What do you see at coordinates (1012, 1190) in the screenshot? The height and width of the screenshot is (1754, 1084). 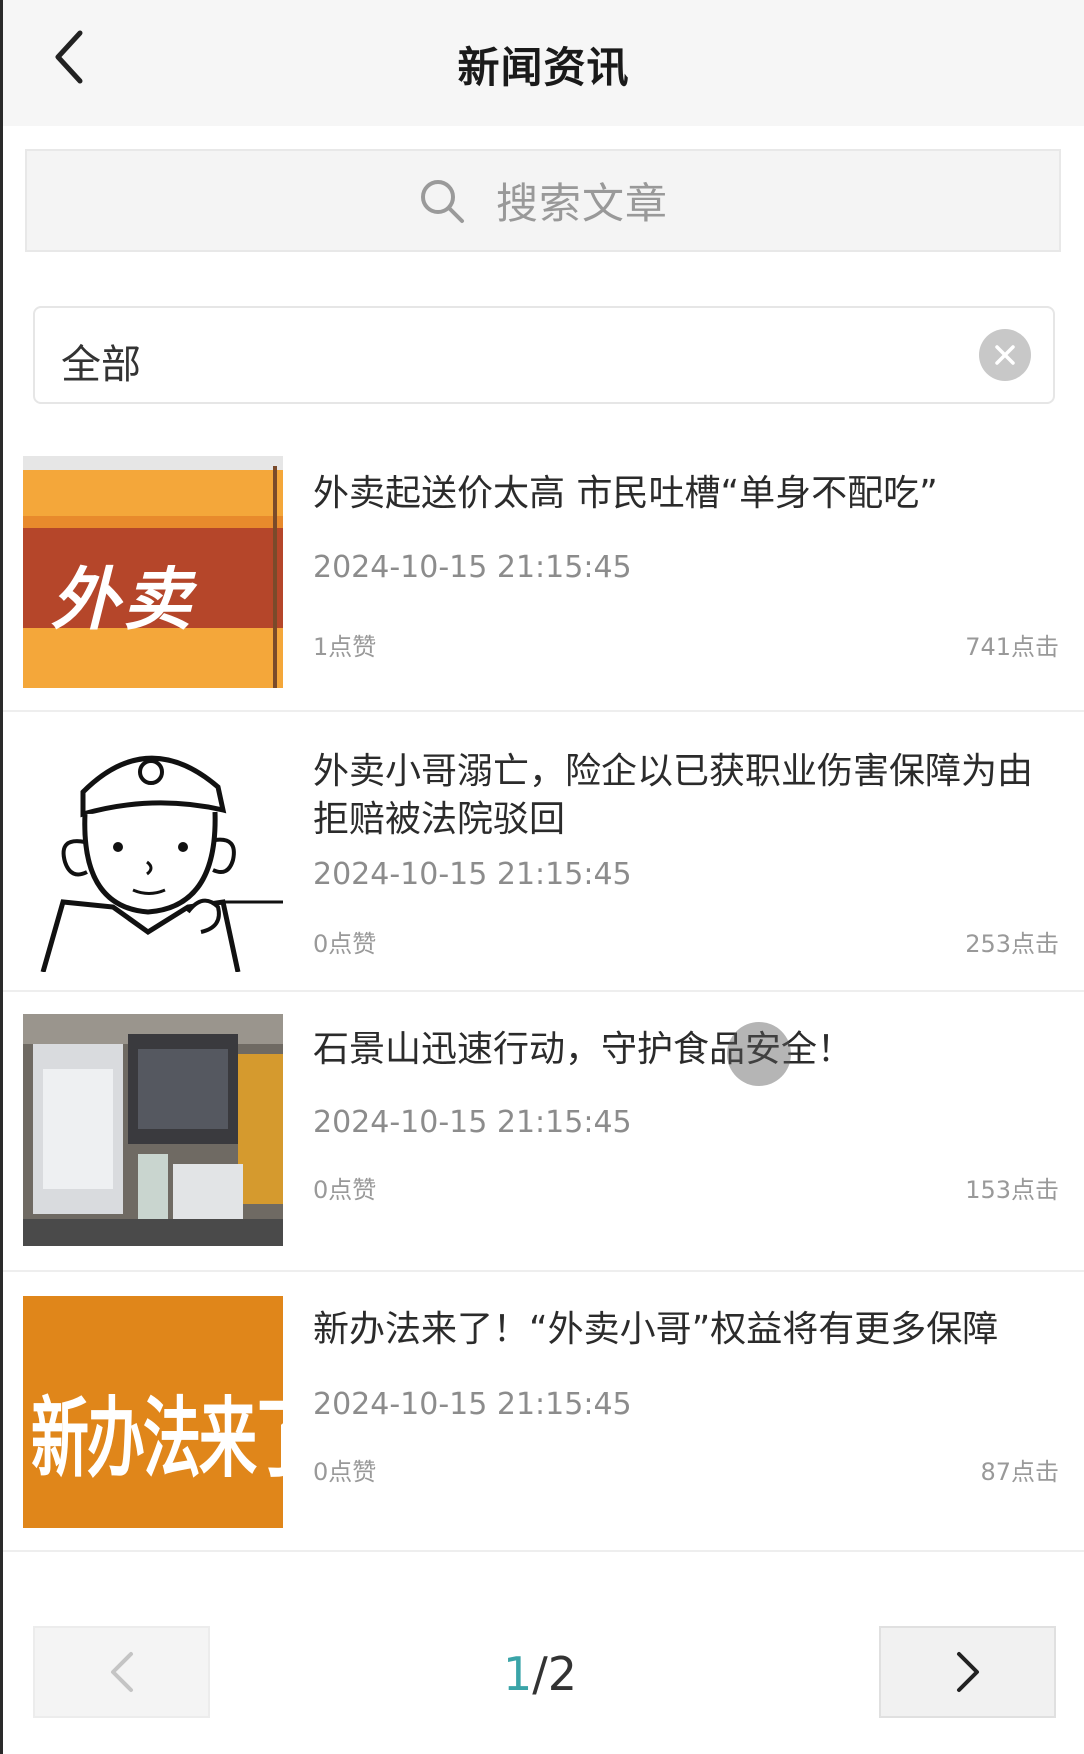 I see `news-clicks: 153点击` at bounding box center [1012, 1190].